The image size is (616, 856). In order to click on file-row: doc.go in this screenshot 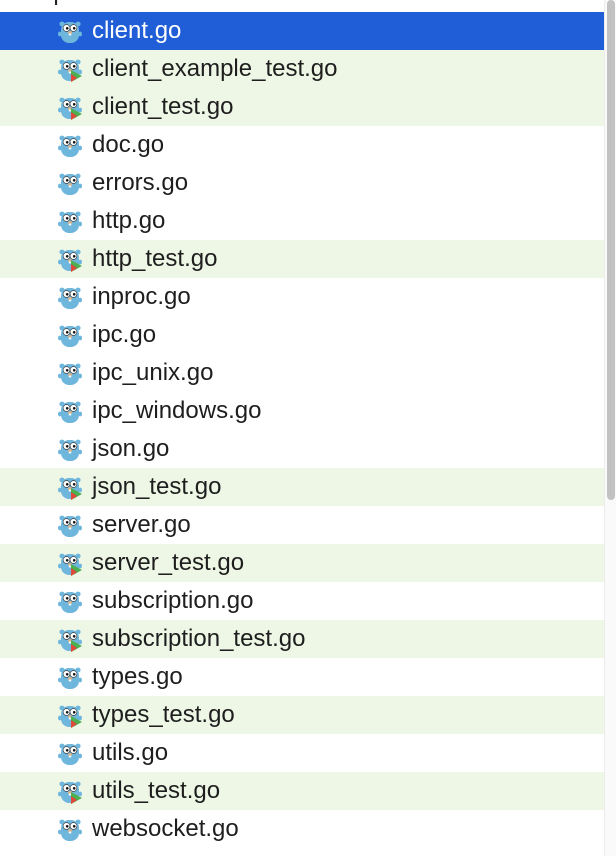, I will do `click(302, 145)`.